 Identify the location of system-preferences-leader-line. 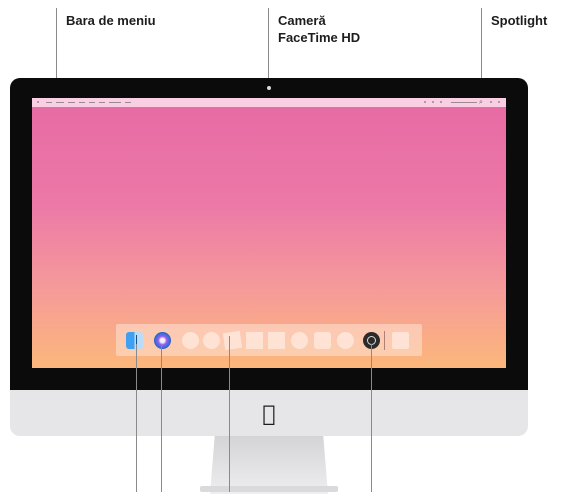
(371, 418).